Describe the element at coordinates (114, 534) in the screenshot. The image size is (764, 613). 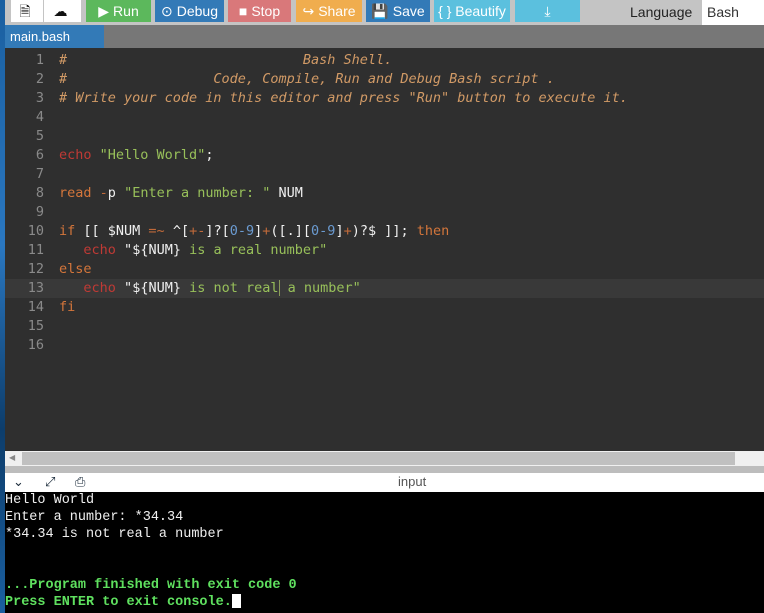
I see `console-line: *34.34 is not real a number` at that location.